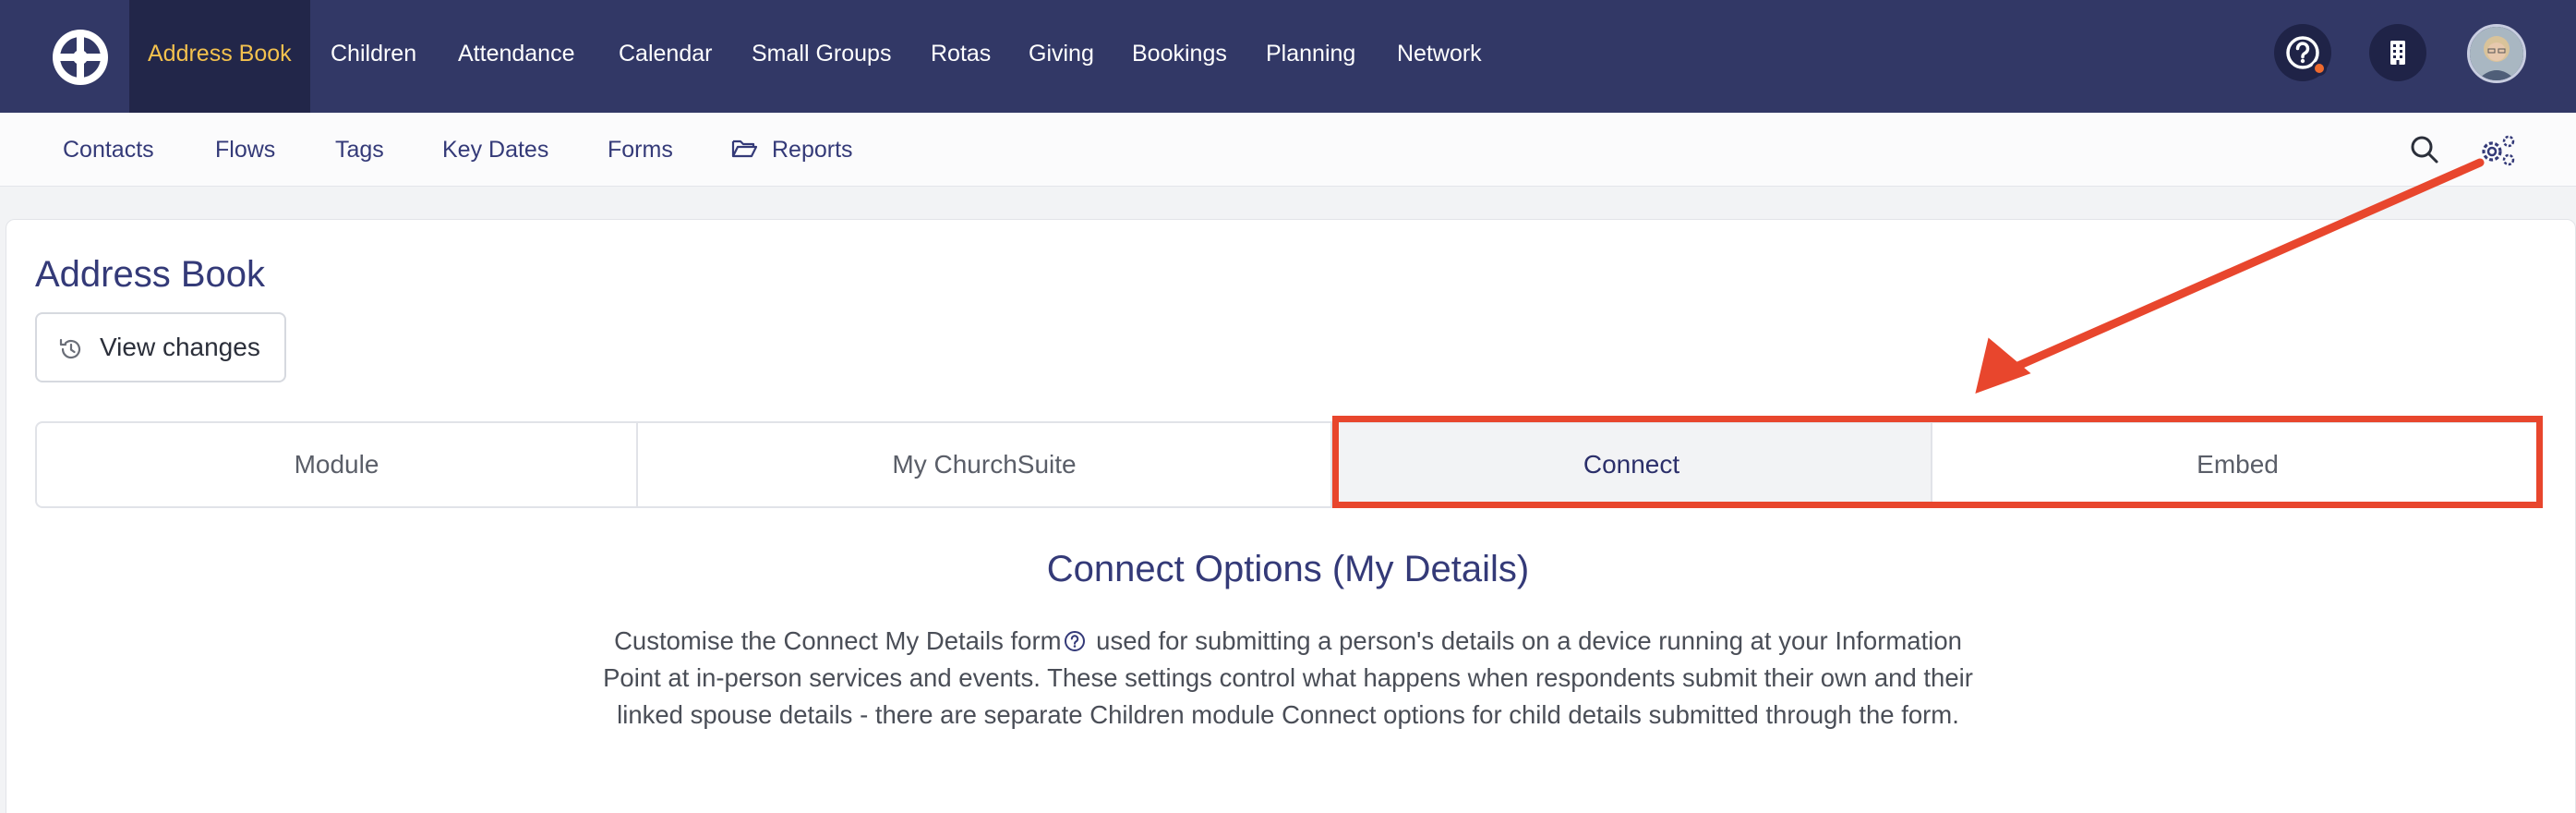 This screenshot has height=813, width=2576. I want to click on help-button, so click(2302, 52).